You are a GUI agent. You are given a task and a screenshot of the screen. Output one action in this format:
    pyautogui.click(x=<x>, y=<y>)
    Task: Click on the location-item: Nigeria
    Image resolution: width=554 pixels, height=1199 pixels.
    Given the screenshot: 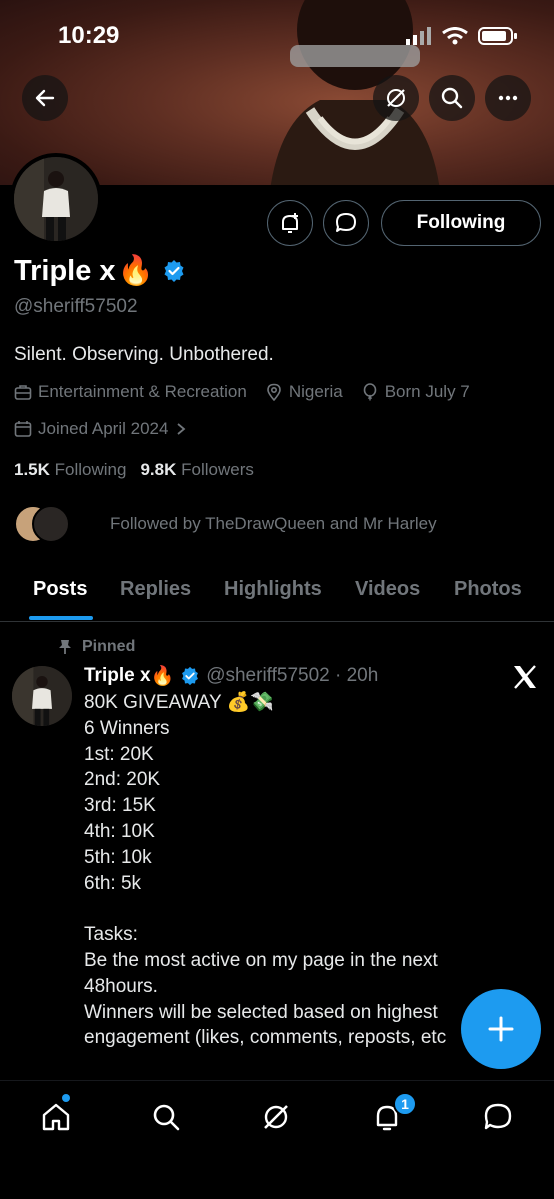 What is the action you would take?
    pyautogui.click(x=304, y=392)
    